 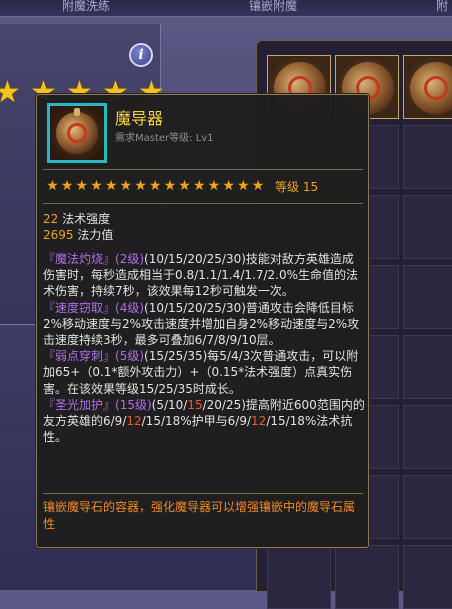 What do you see at coordinates (442, 7) in the screenshot?
I see `tab-enchant-extra: 附` at bounding box center [442, 7].